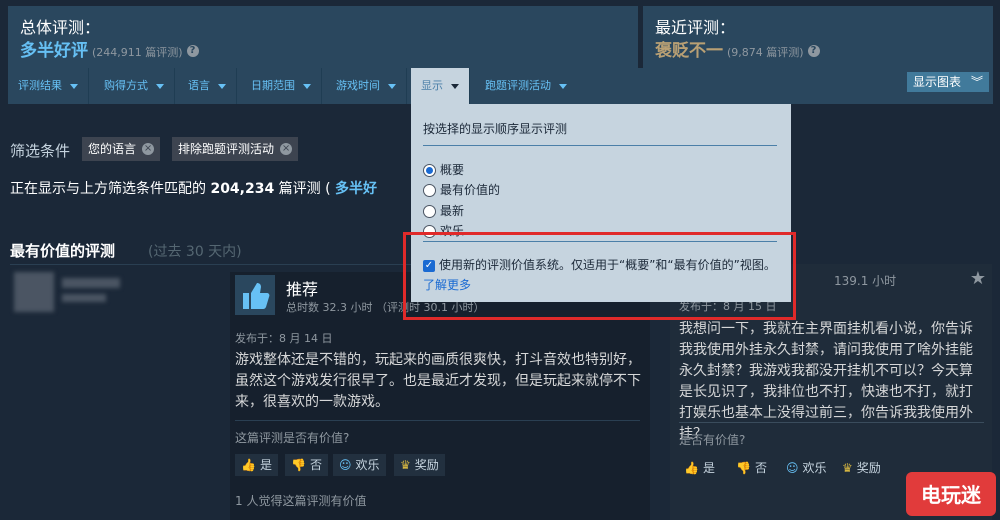  I want to click on showing-suffix: 篇评测 (, so click(304, 189).